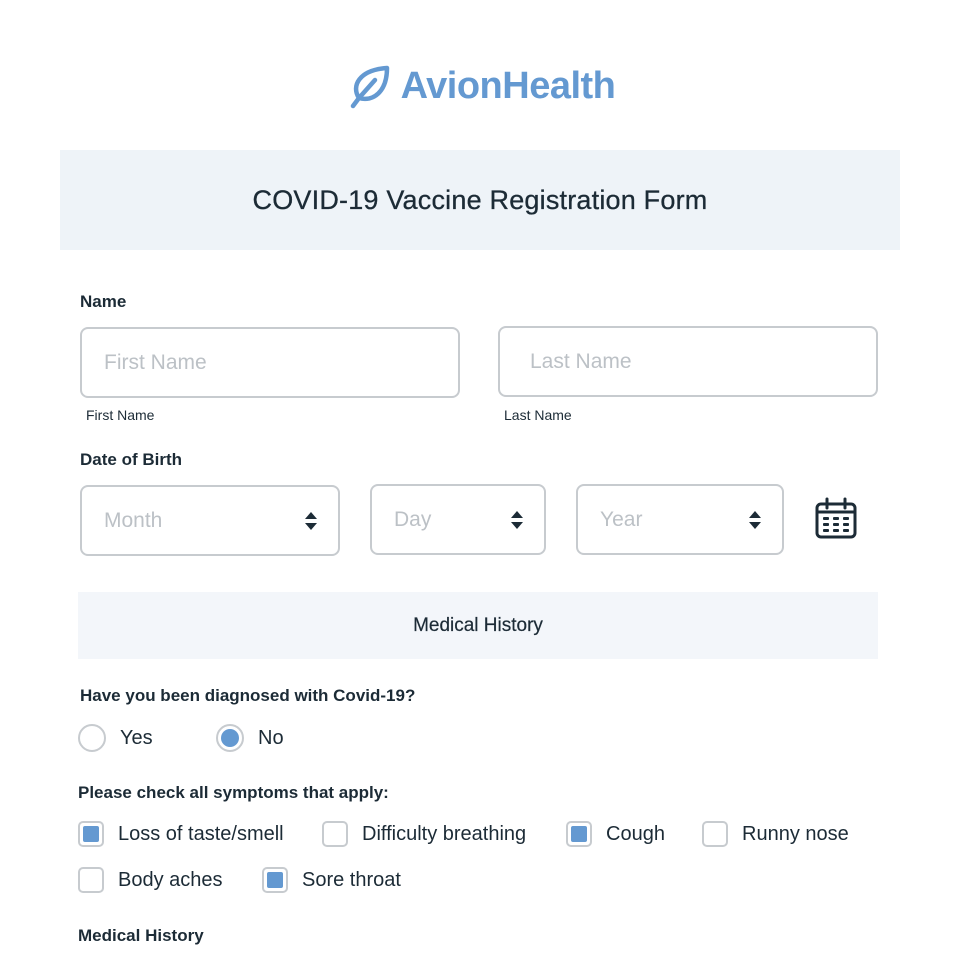  Describe the element at coordinates (444, 833) in the screenshot. I see `checkbox-label: Difficulty breathing` at that location.